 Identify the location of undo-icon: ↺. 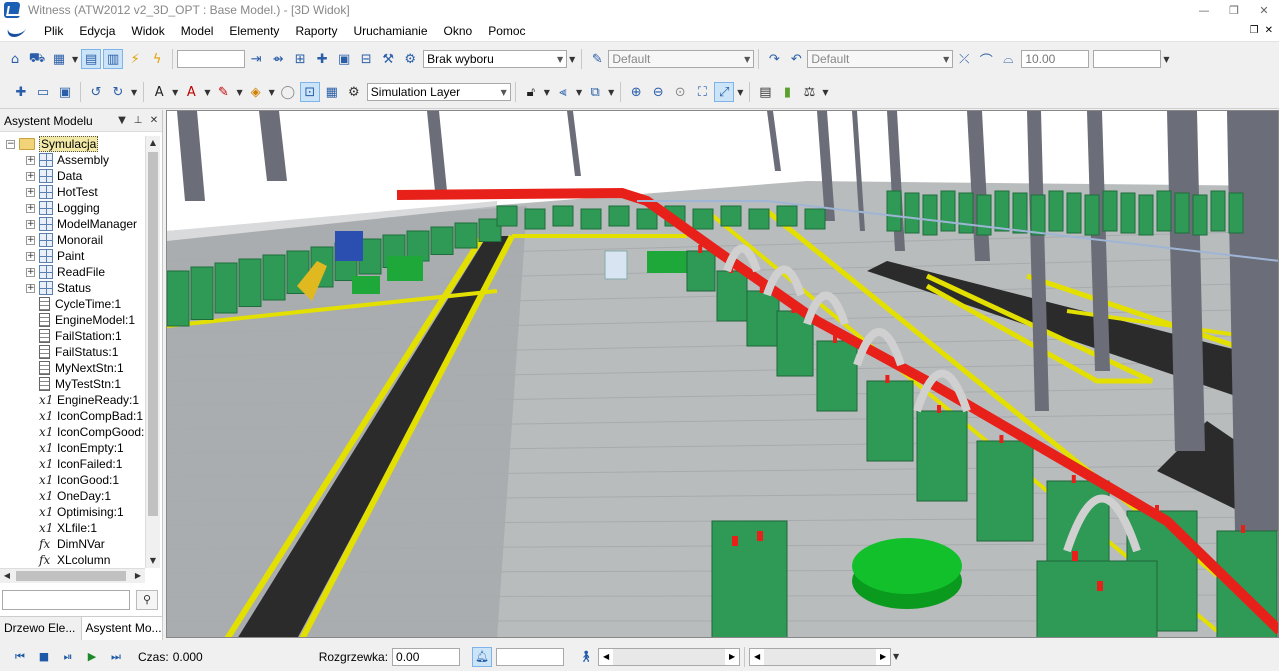
(96, 92).